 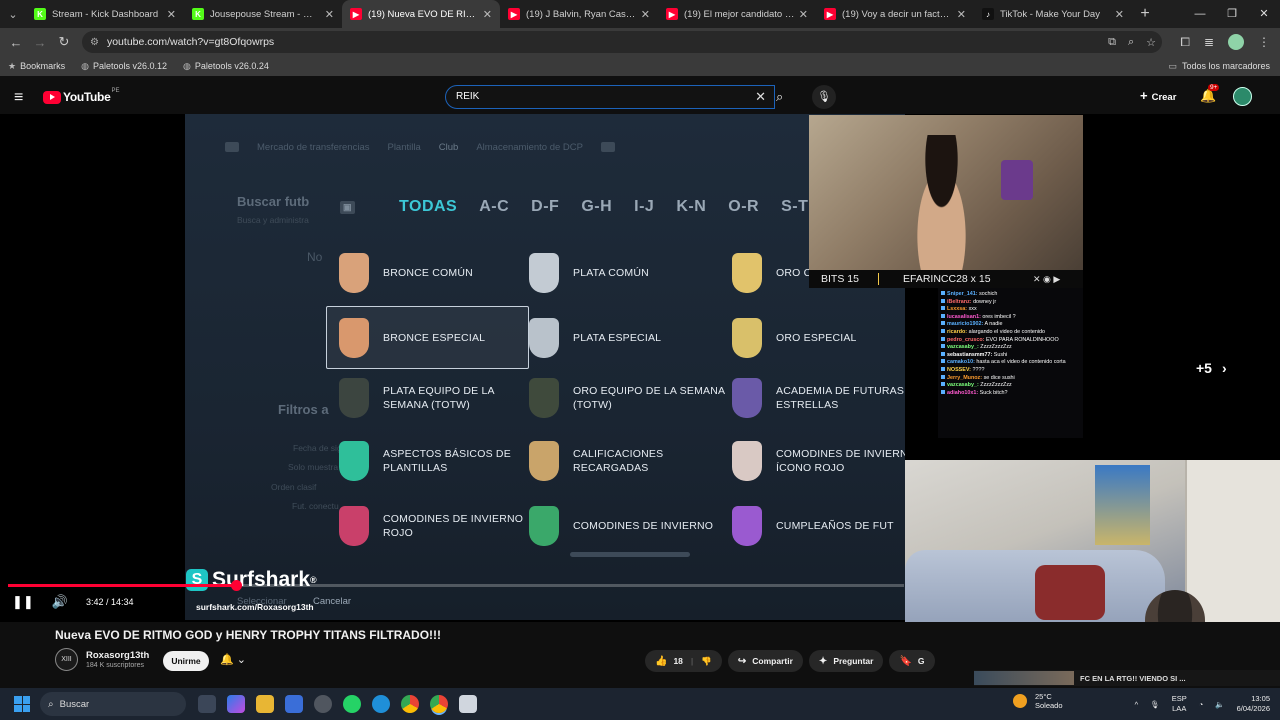 What do you see at coordinates (421, 14) in the screenshot?
I see `browser-tab: ▶ (19) Nueva EVO DE RITMO ✕` at bounding box center [421, 14].